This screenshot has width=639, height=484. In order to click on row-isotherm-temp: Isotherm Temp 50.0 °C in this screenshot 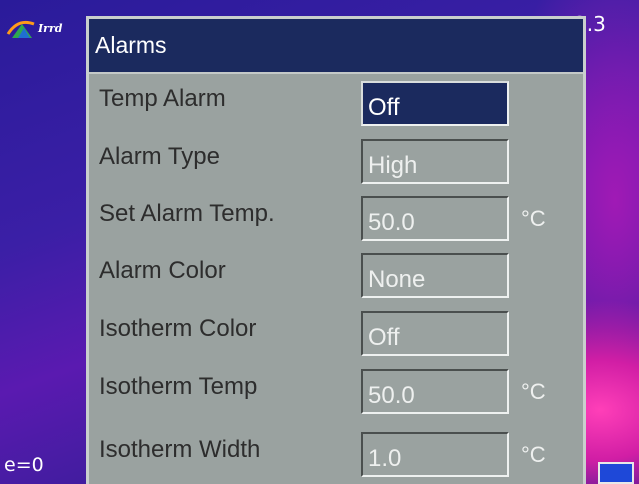, I will do `click(336, 394)`.